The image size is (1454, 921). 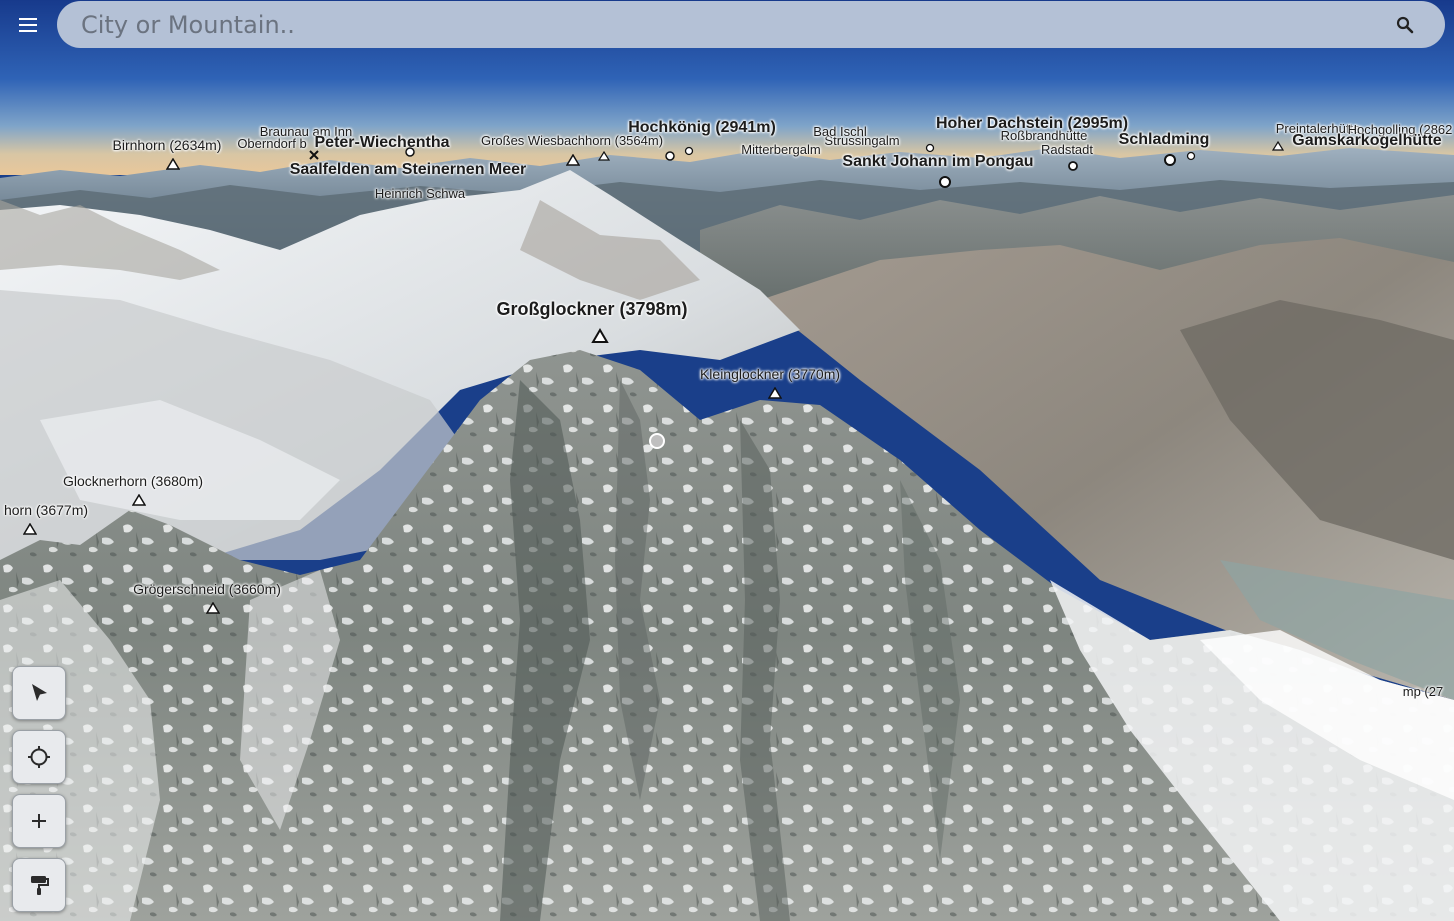 What do you see at coordinates (591, 309) in the screenshot?
I see `map-label-grossglockner: Großglockner (3798m)` at bounding box center [591, 309].